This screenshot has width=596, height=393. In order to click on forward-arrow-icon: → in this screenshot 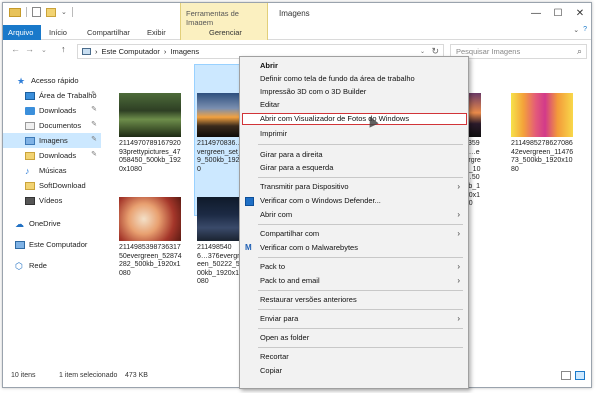, I will do `click(29, 49)`.